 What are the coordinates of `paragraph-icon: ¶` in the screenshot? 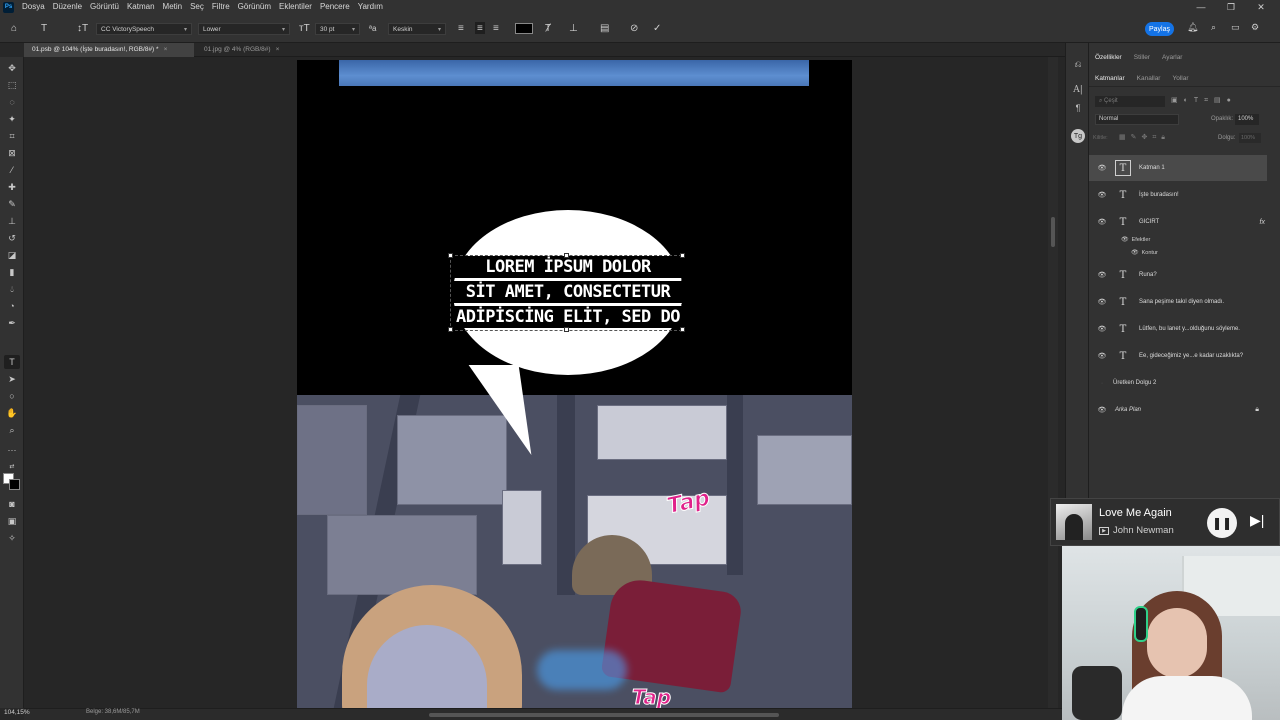 It's located at (1078, 108).